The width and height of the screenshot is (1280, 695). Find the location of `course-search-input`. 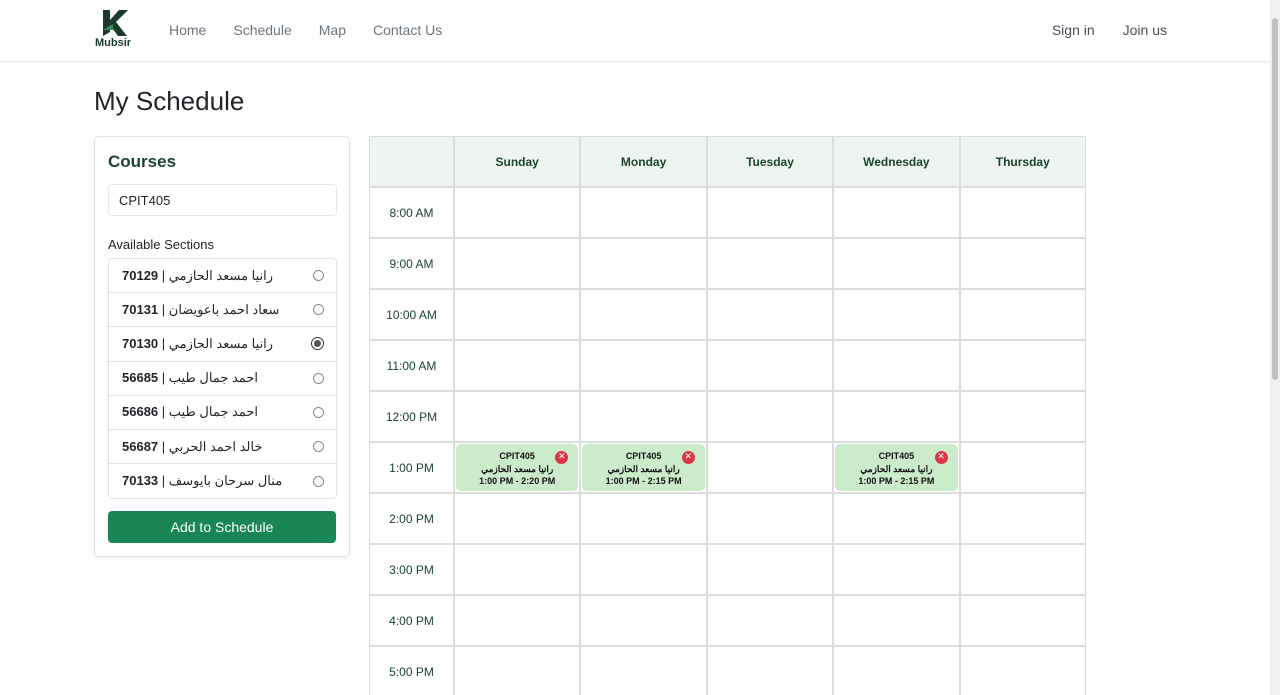

course-search-input is located at coordinates (222, 200).